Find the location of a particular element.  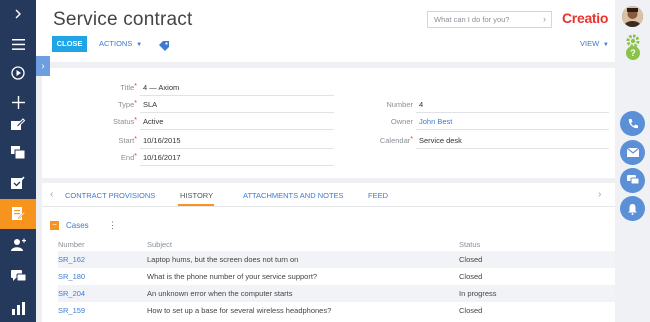

tab-feed: FEED is located at coordinates (378, 195).